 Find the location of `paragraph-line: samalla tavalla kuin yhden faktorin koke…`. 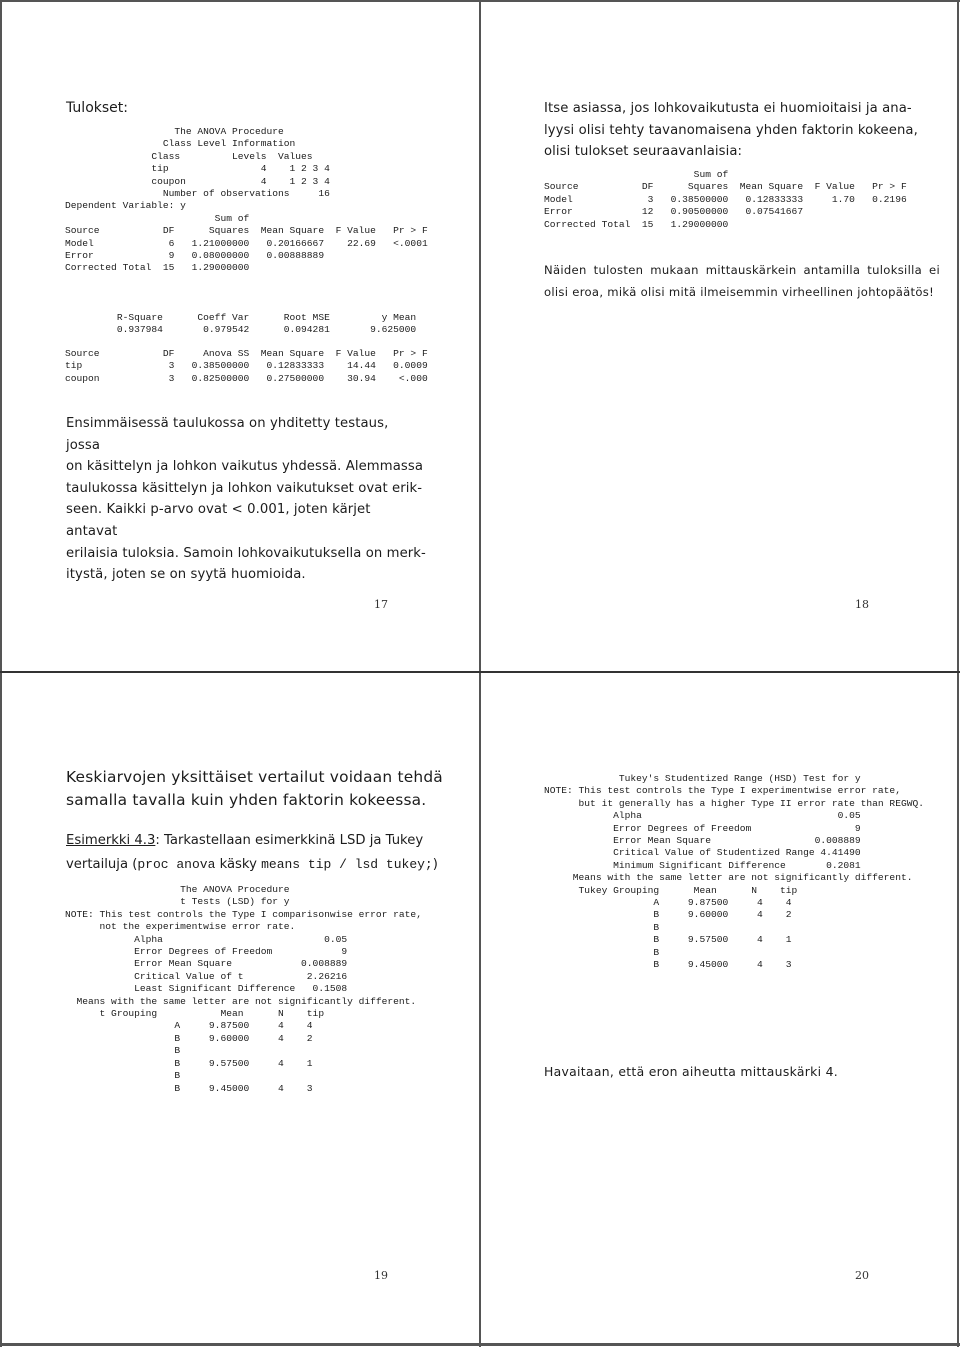

paragraph-line: samalla tavalla kuin yhden faktorin koke… is located at coordinates (246, 800).